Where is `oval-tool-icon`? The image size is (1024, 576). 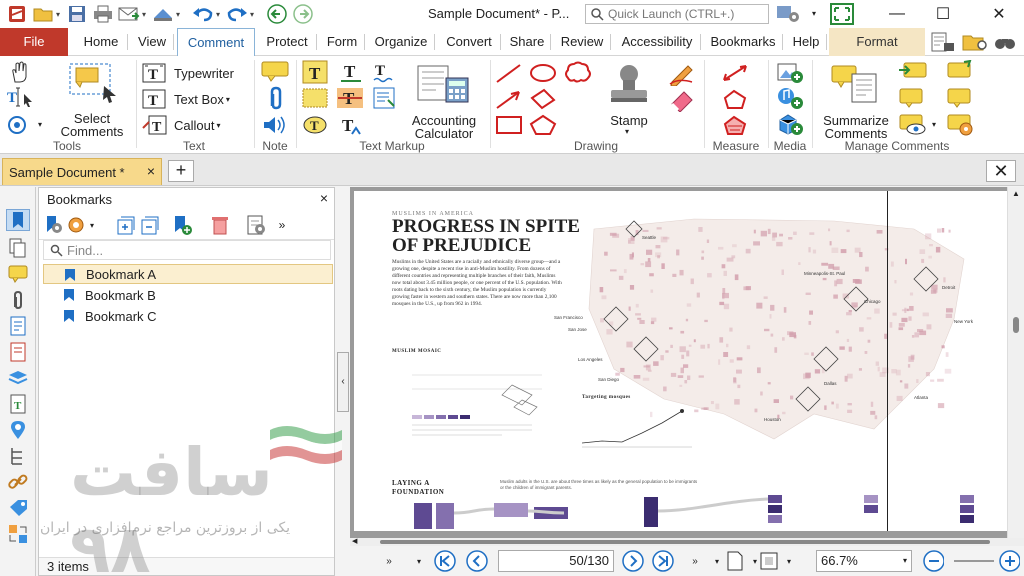 oval-tool-icon is located at coordinates (543, 74).